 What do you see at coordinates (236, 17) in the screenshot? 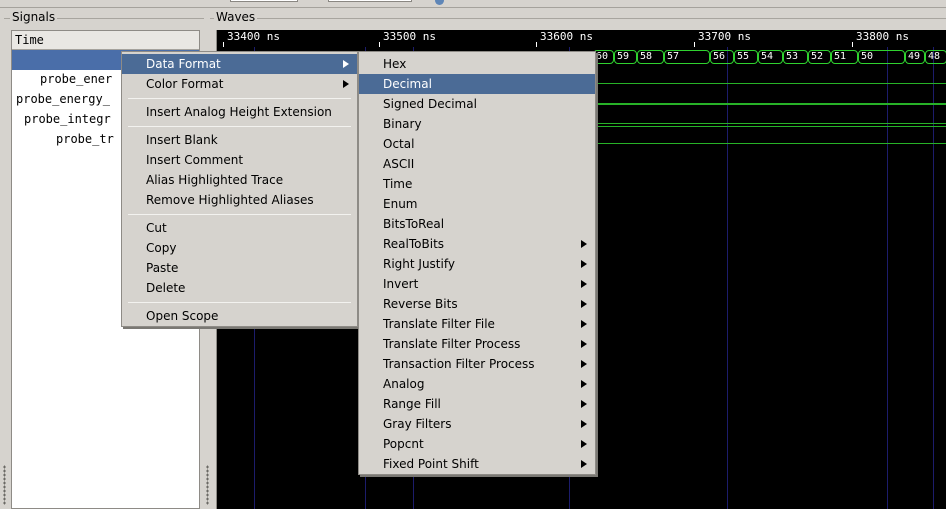
I see `waves-title: Waves` at bounding box center [236, 17].